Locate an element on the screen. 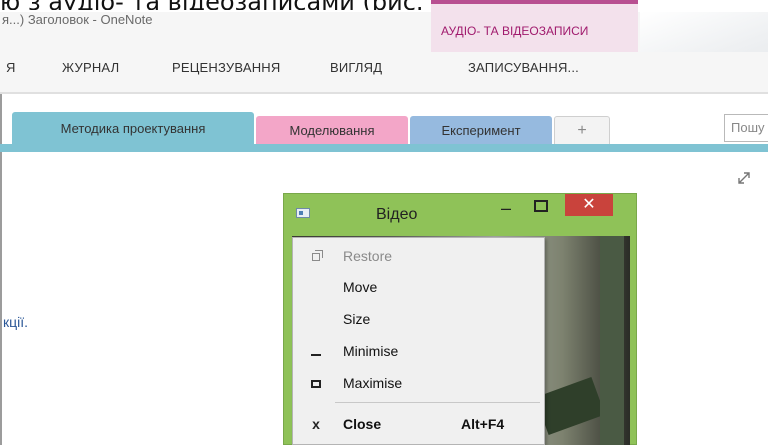  menu-item-label: Restore is located at coordinates (368, 256).